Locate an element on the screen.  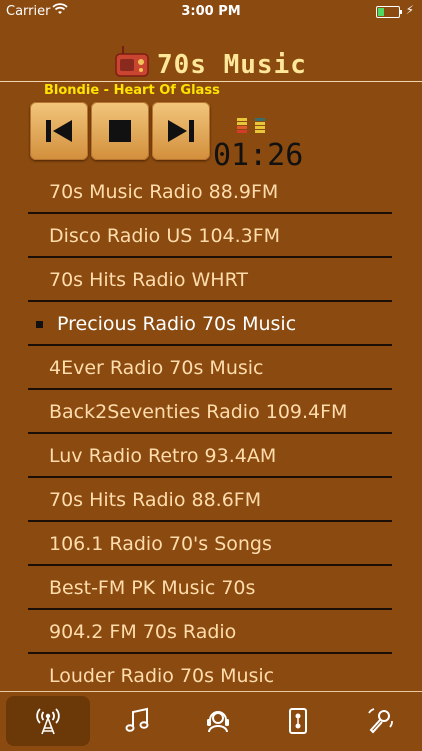
clock: 3:00 PM is located at coordinates (211, 11).